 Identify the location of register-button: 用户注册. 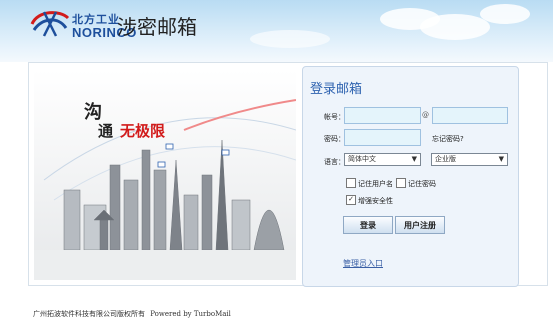
(420, 225).